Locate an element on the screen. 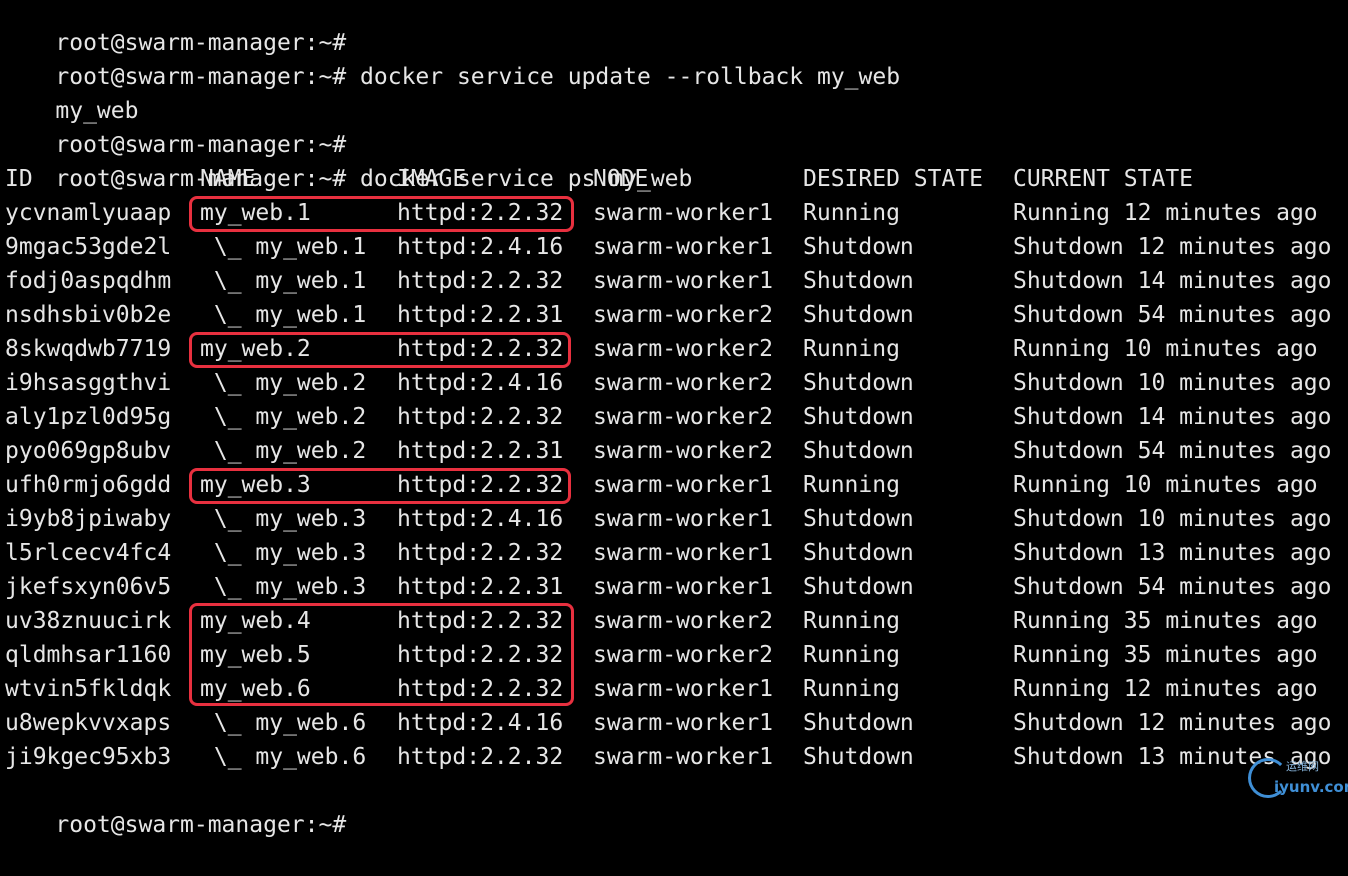  header-node: NODE is located at coordinates (621, 179).